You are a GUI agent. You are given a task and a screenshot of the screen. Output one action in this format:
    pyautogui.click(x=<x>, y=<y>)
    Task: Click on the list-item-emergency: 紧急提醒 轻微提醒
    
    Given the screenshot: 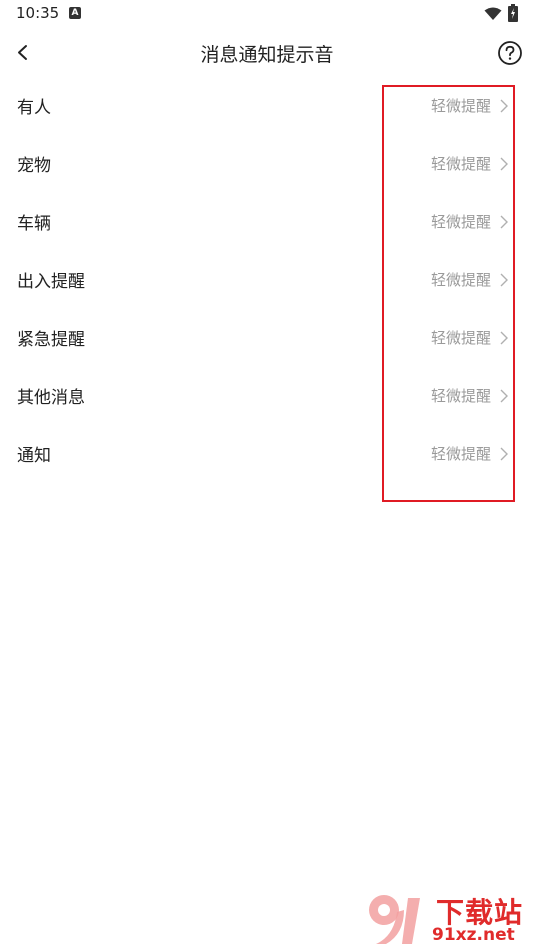 What is the action you would take?
    pyautogui.click(x=267, y=337)
    